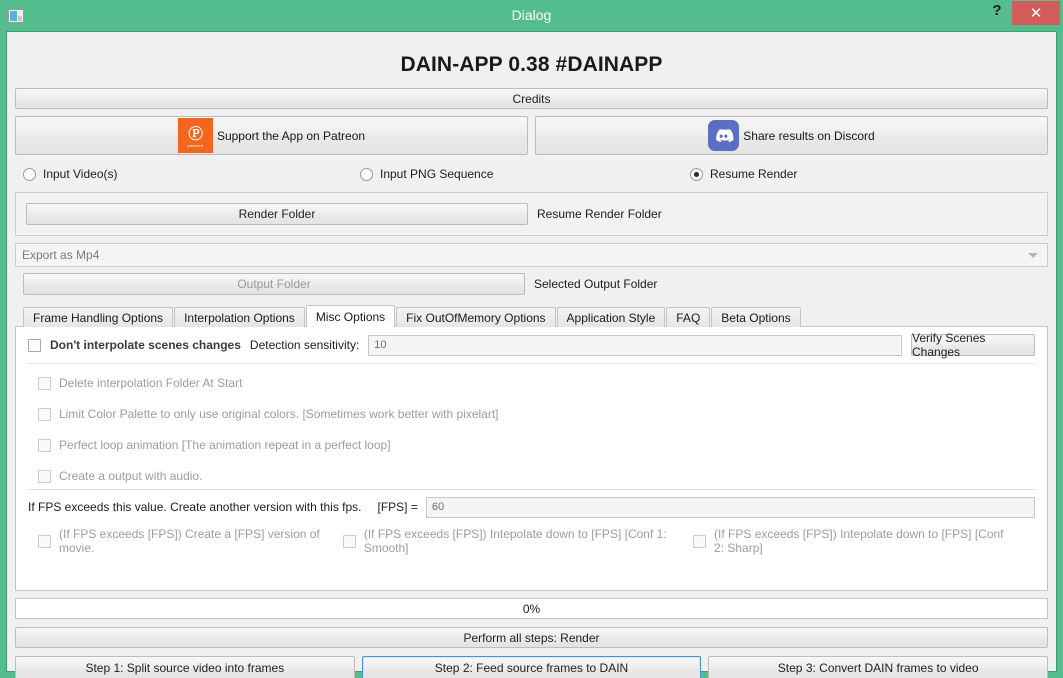  Describe the element at coordinates (304, 345) in the screenshot. I see `detection-sensitivity-label: Detection sensitivity:` at that location.